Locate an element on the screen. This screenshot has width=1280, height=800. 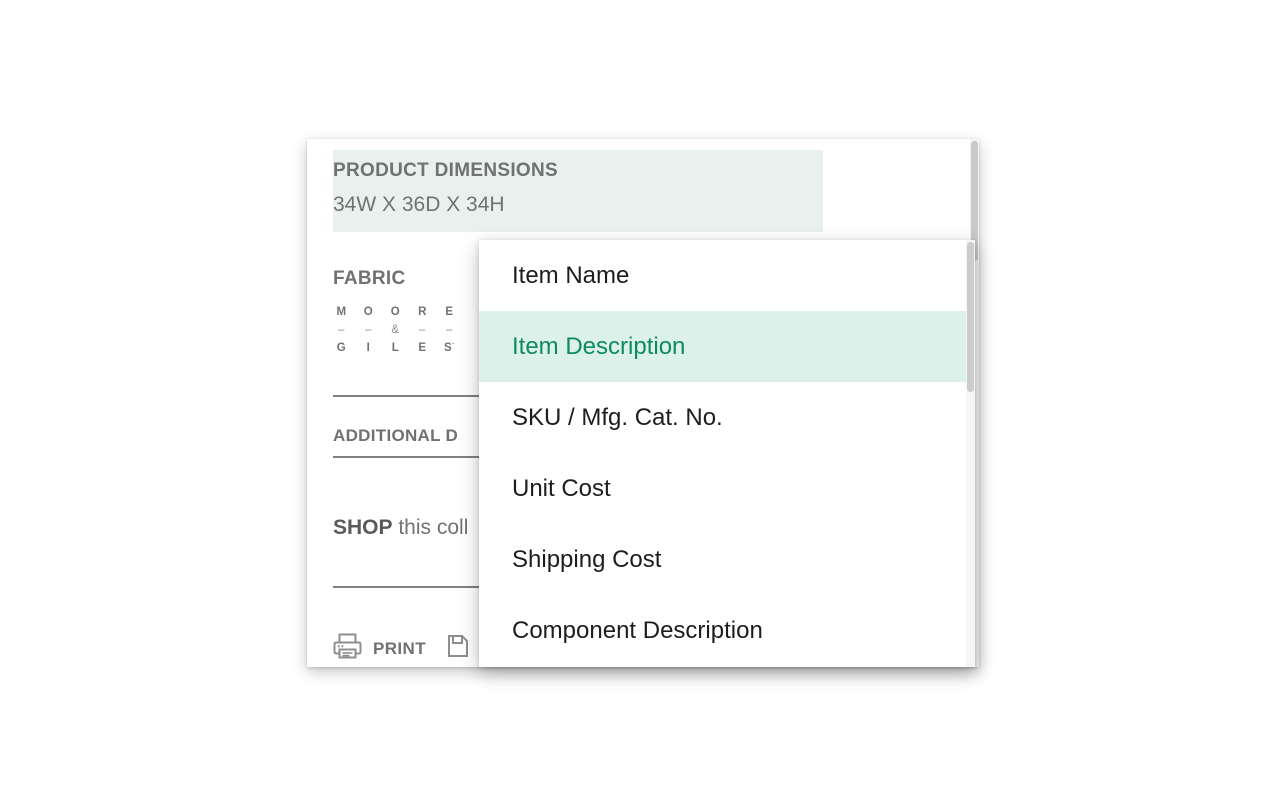
save-button is located at coordinates (462, 648).